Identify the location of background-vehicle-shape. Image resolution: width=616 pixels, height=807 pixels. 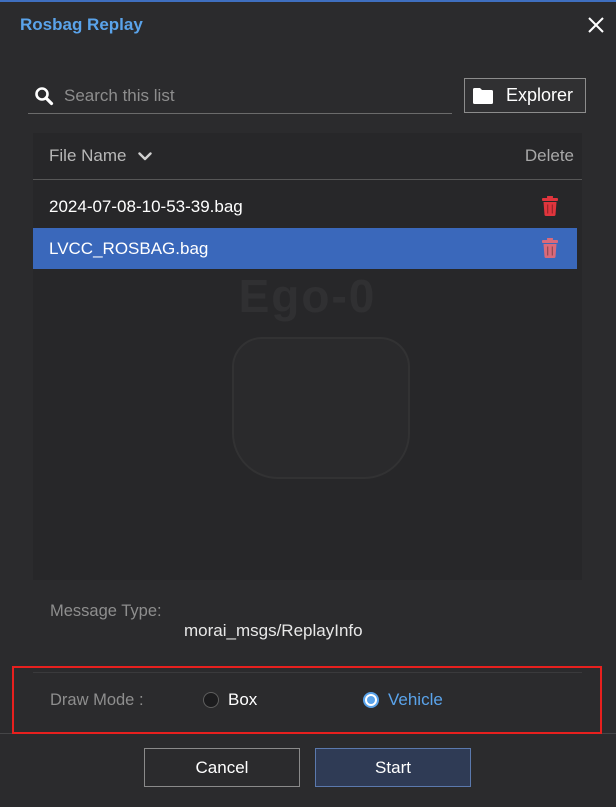
(321, 408).